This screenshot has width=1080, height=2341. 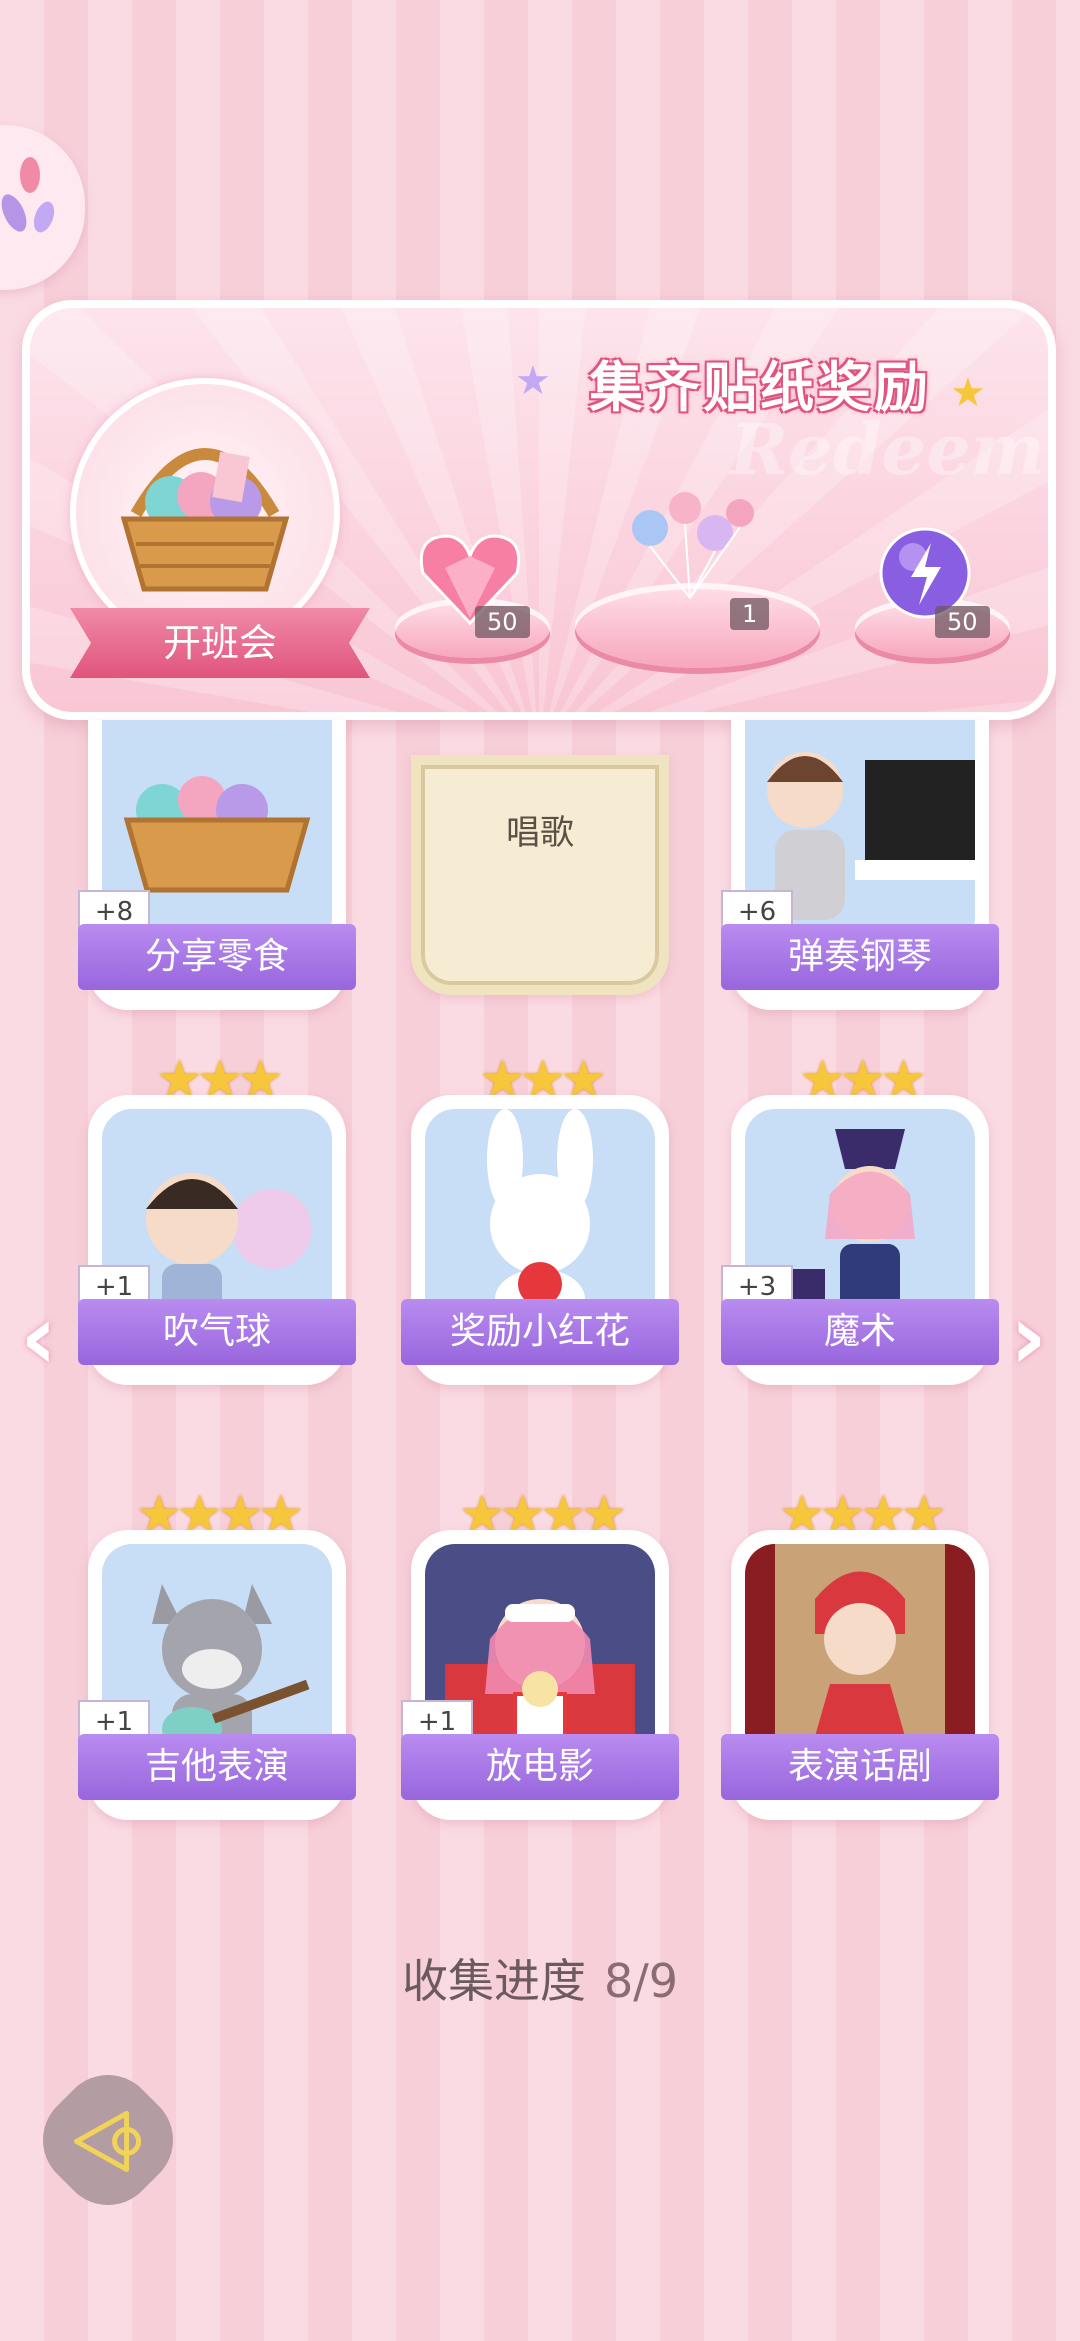 I want to click on sticker-card-magic: +3 魔术, so click(x=860, y=1240).